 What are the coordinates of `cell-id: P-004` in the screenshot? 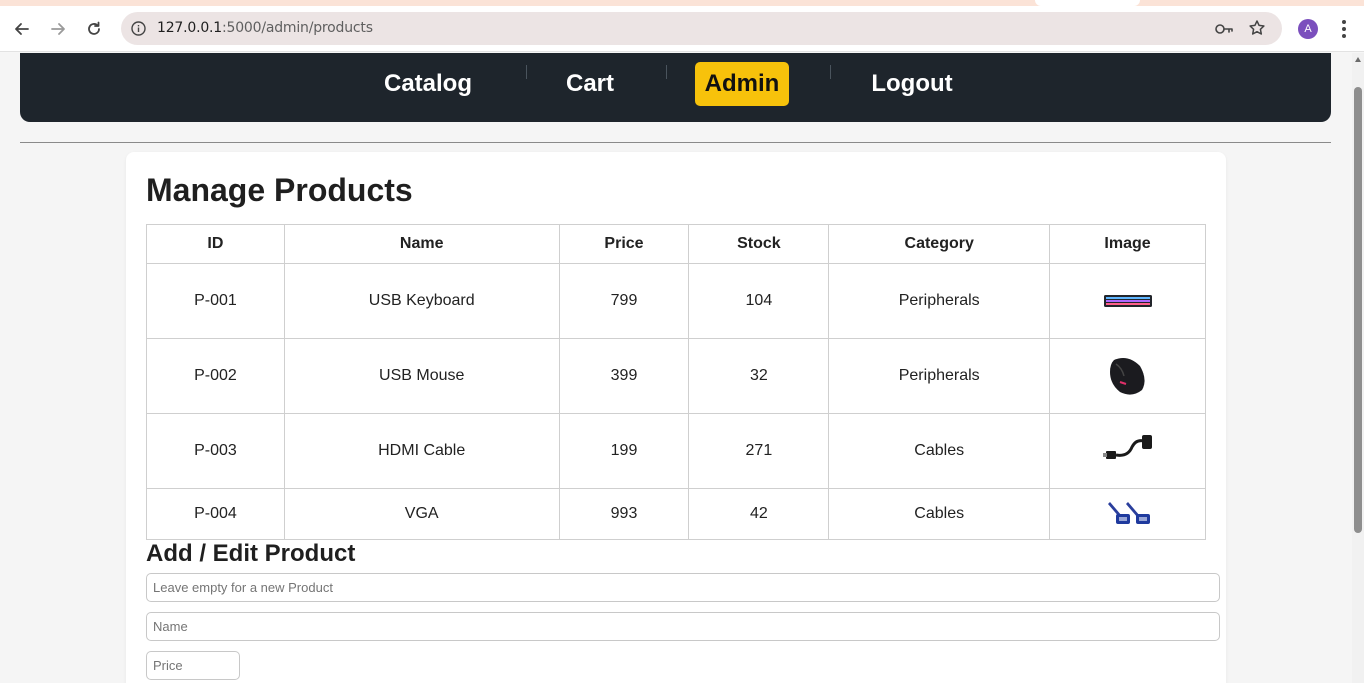 It's located at (215, 514).